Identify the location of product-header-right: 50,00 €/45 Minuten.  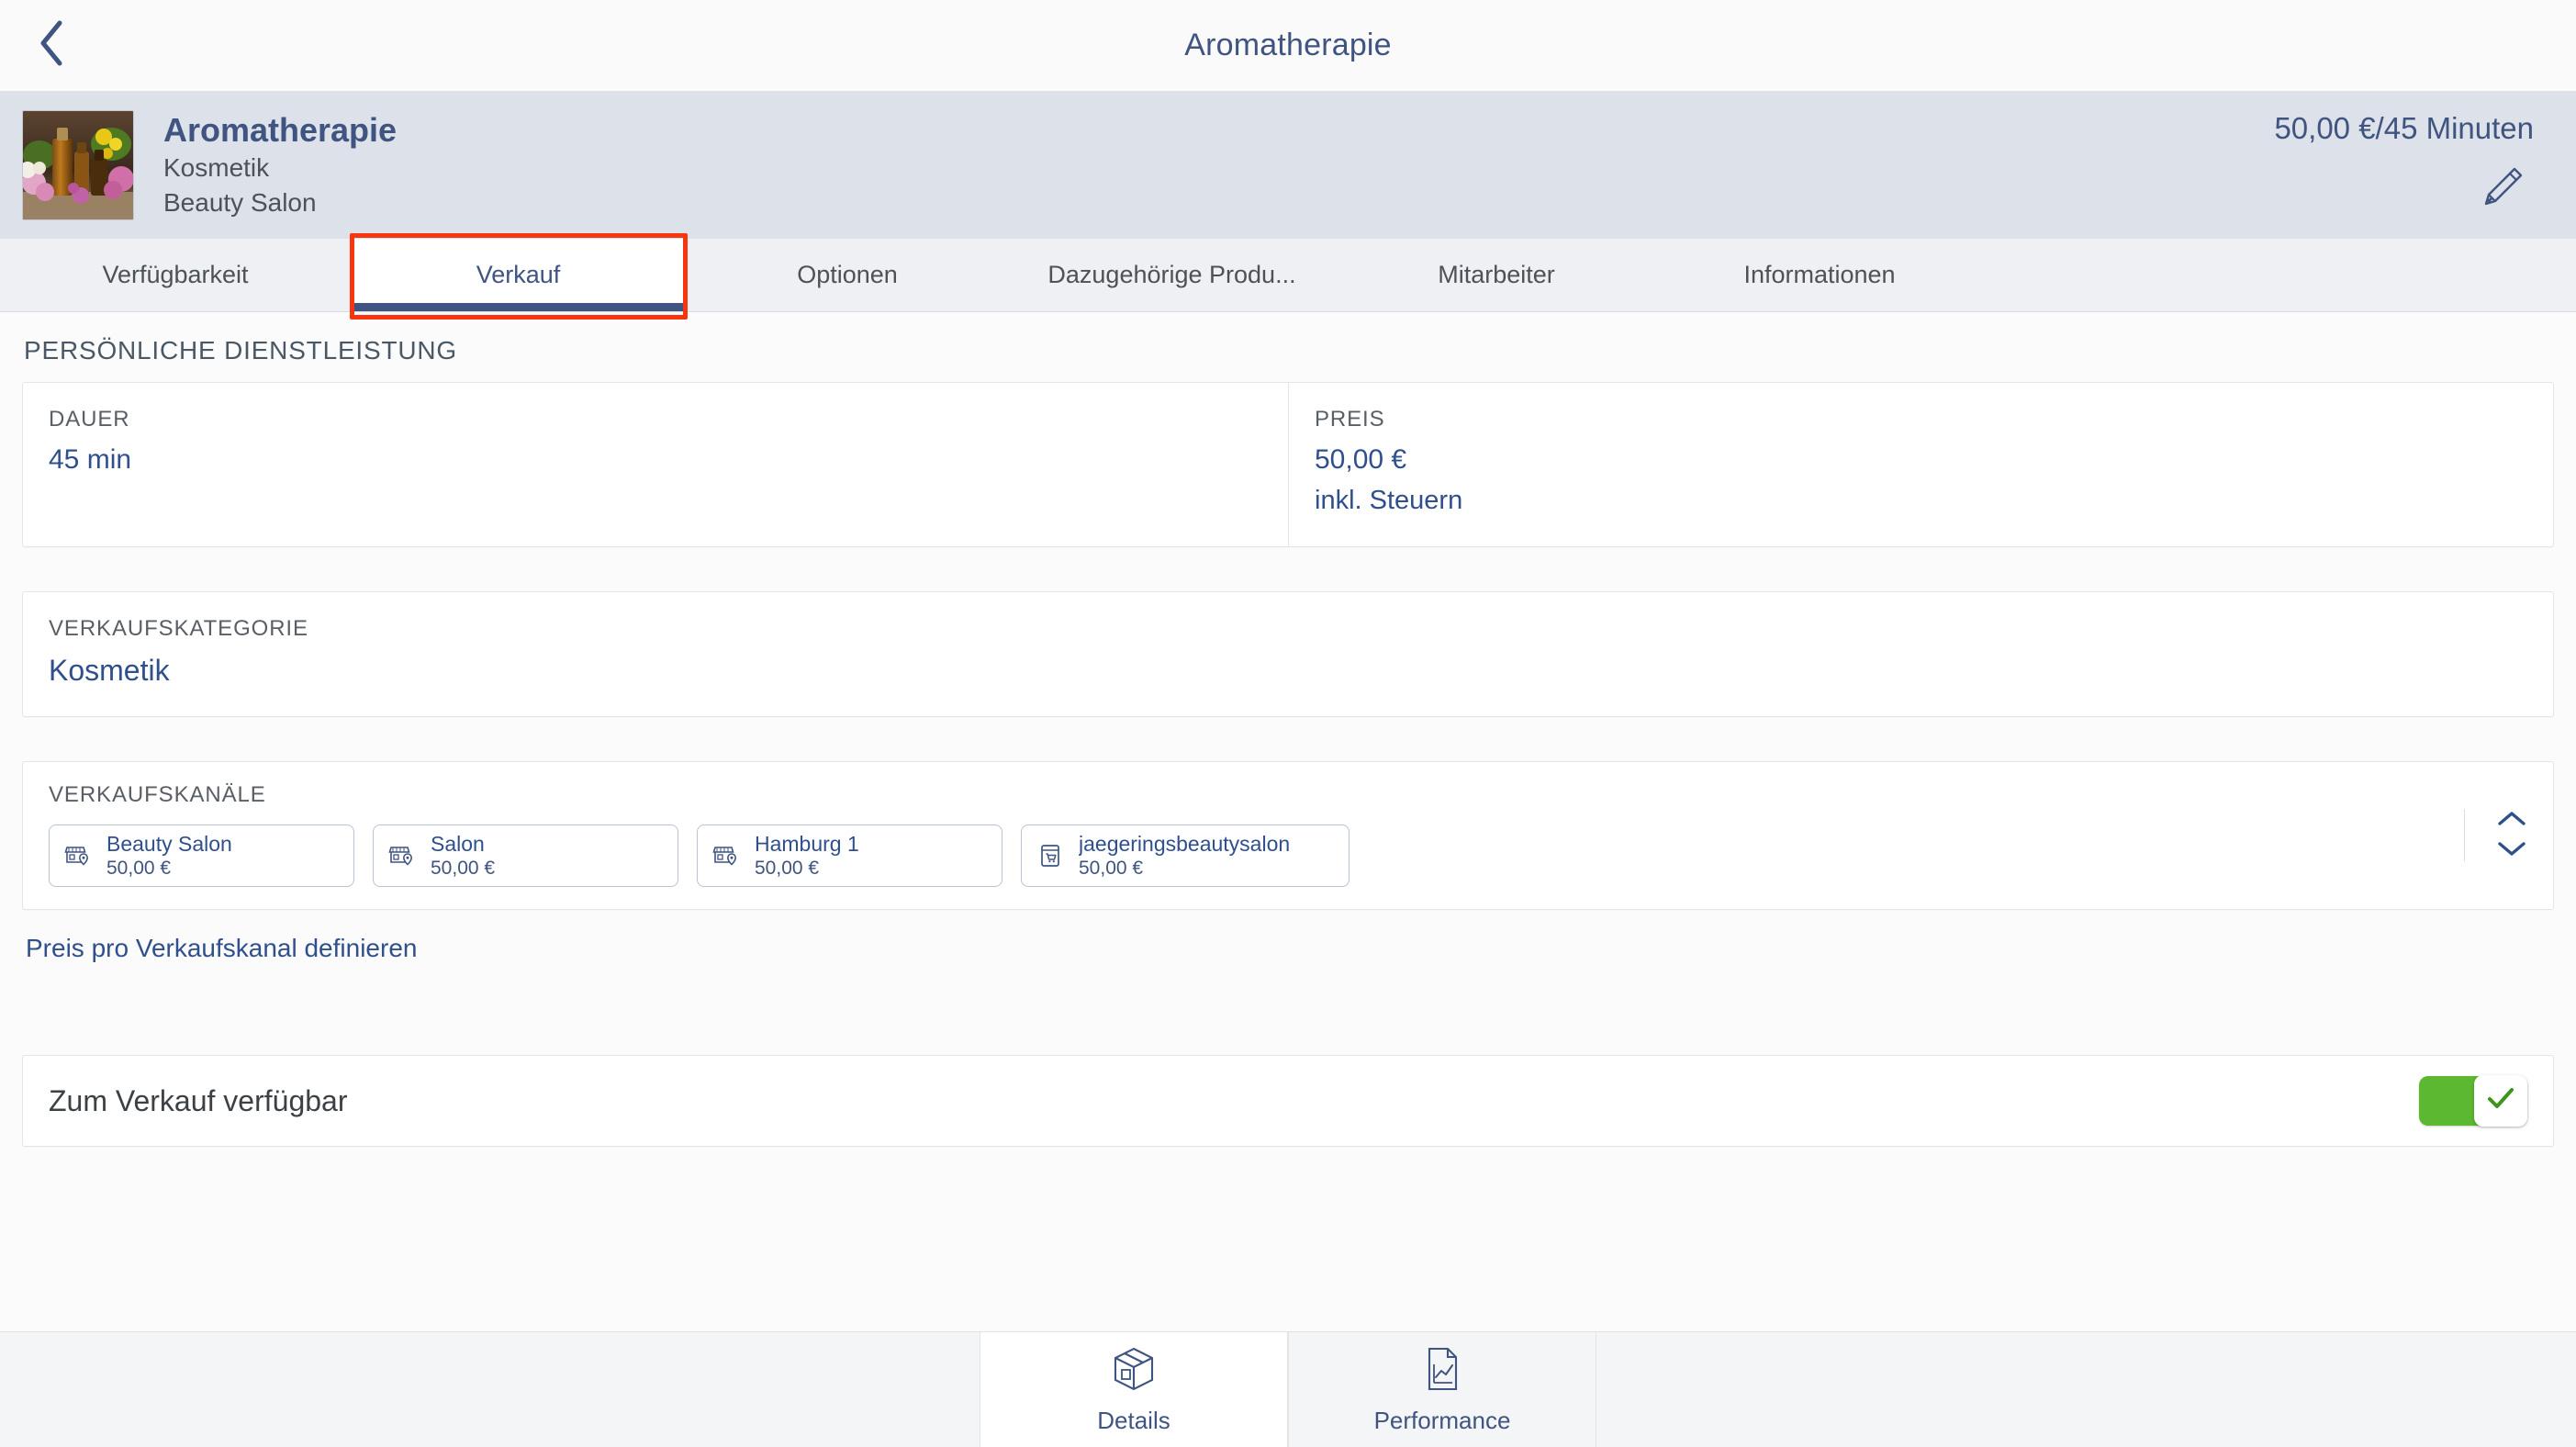
(2408, 166).